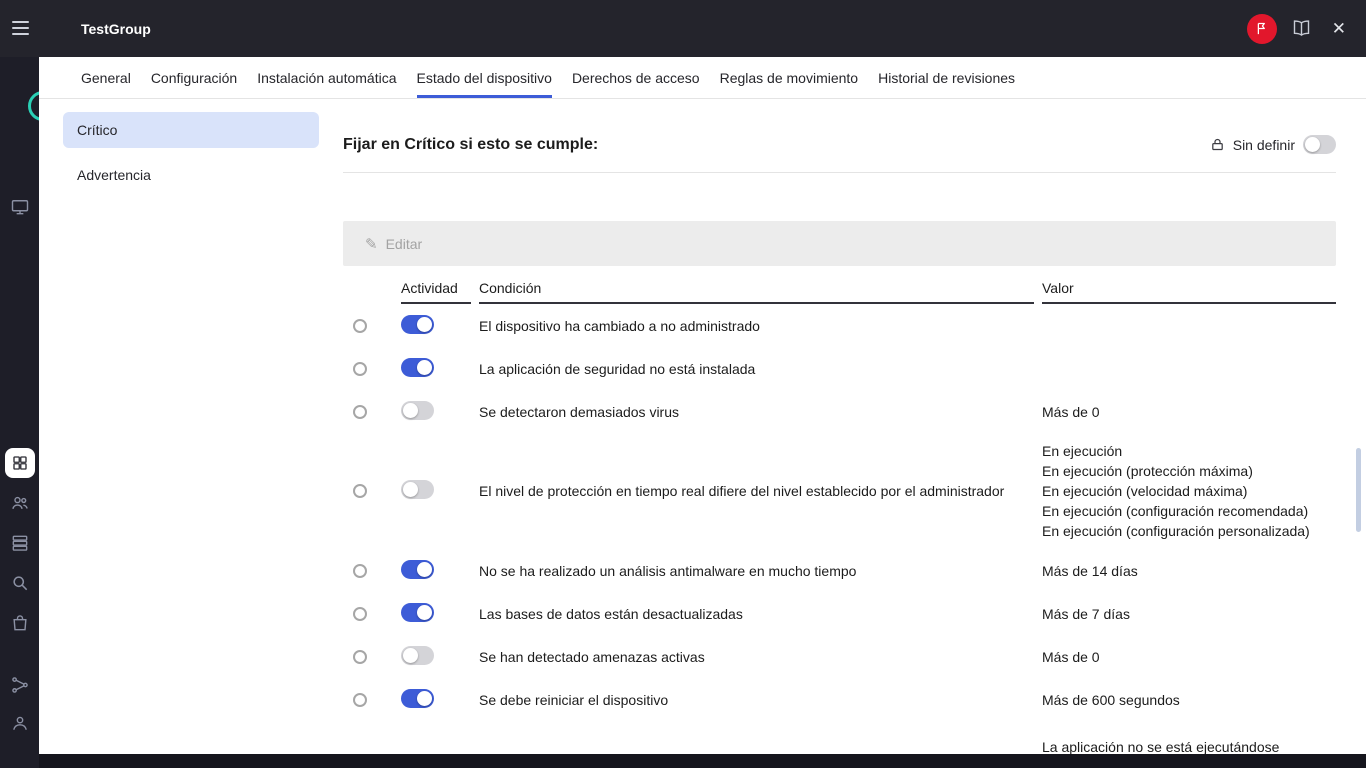  What do you see at coordinates (33, 106) in the screenshot?
I see `kaspersky-logo-icon` at bounding box center [33, 106].